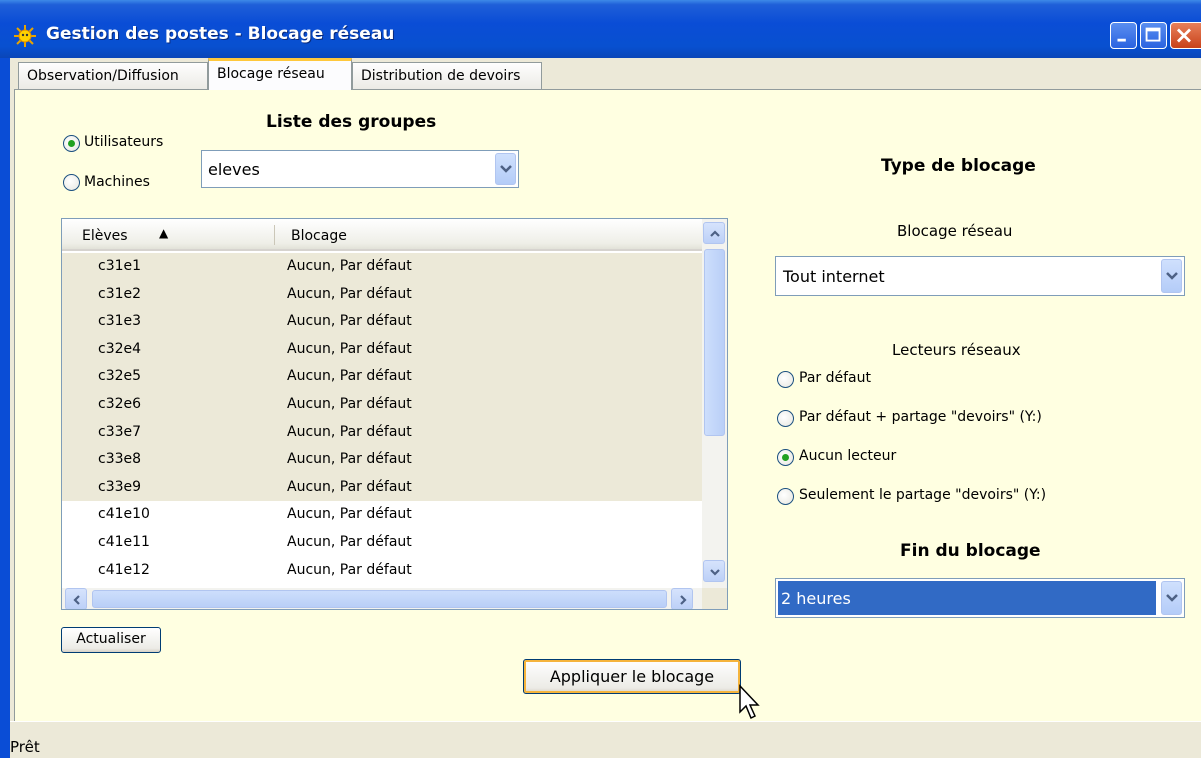 This screenshot has width=1201, height=758. I want to click on mouse-pointer-icon, so click(749, 702).